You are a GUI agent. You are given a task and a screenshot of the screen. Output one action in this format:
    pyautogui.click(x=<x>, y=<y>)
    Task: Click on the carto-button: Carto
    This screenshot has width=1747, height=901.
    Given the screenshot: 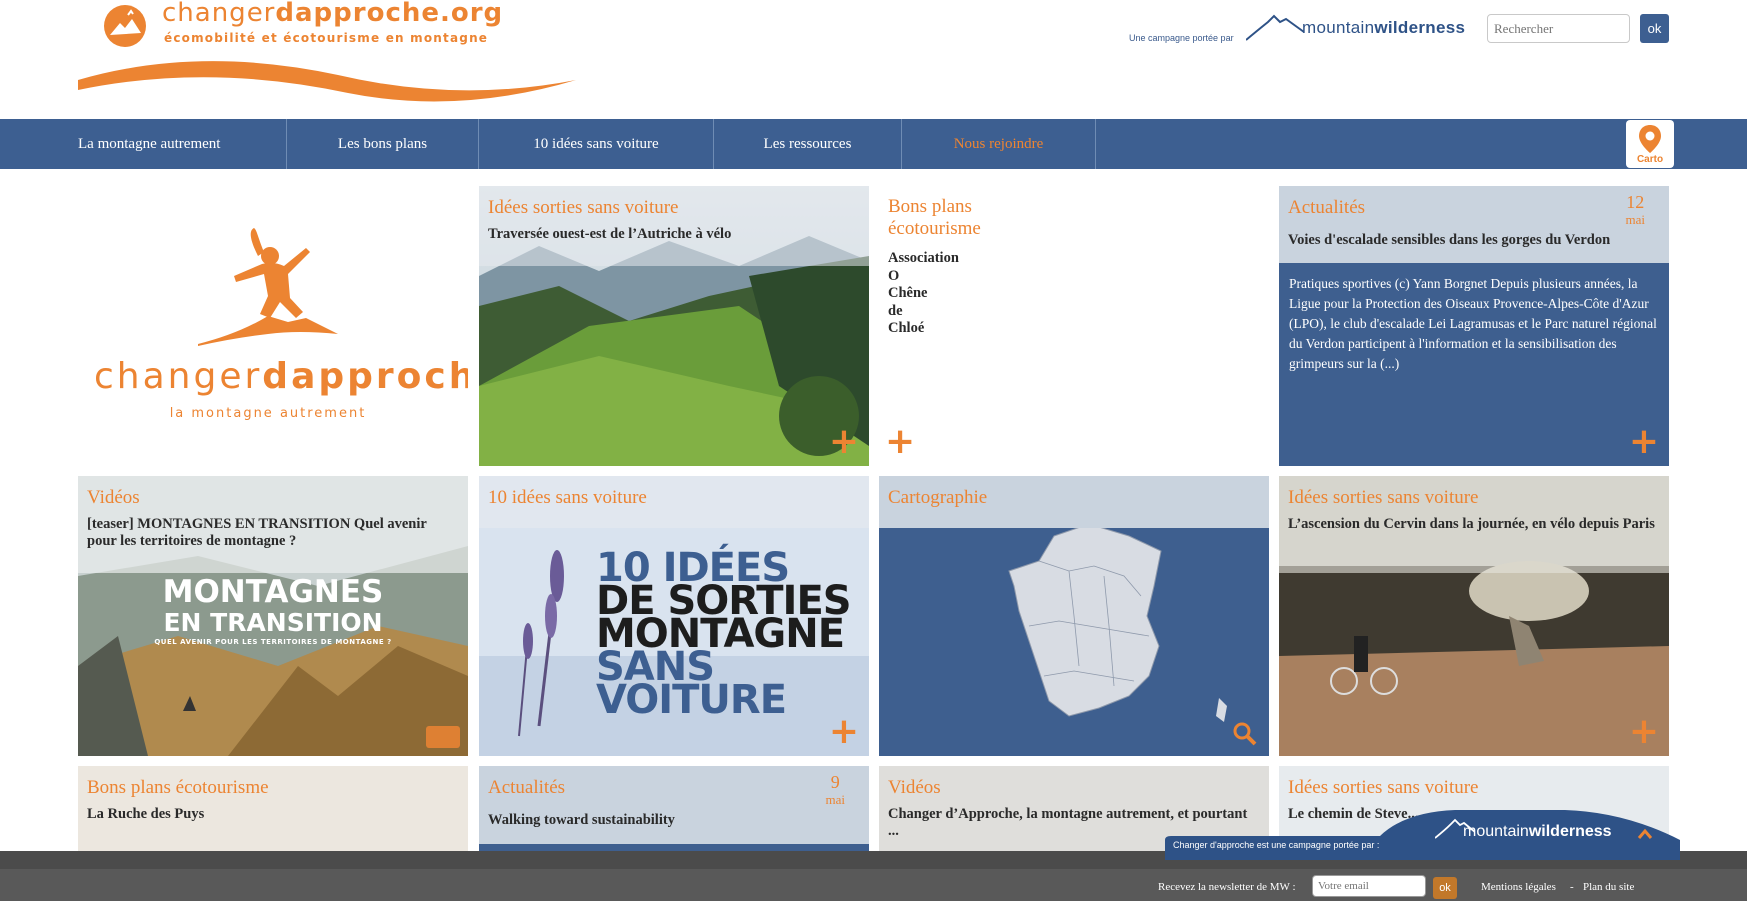 What is the action you would take?
    pyautogui.click(x=1650, y=144)
    